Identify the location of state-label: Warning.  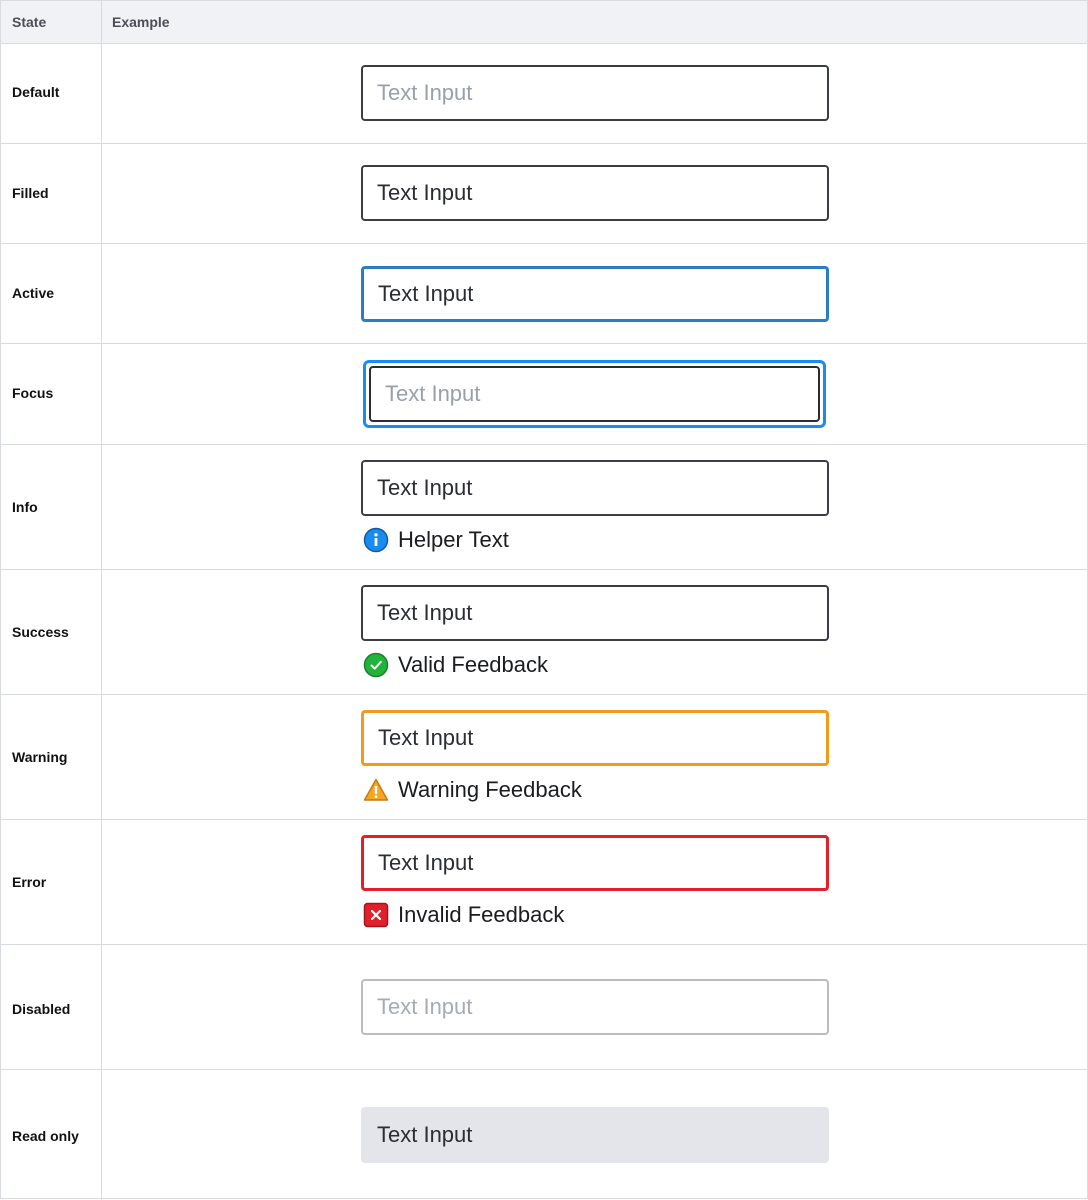
(40, 757).